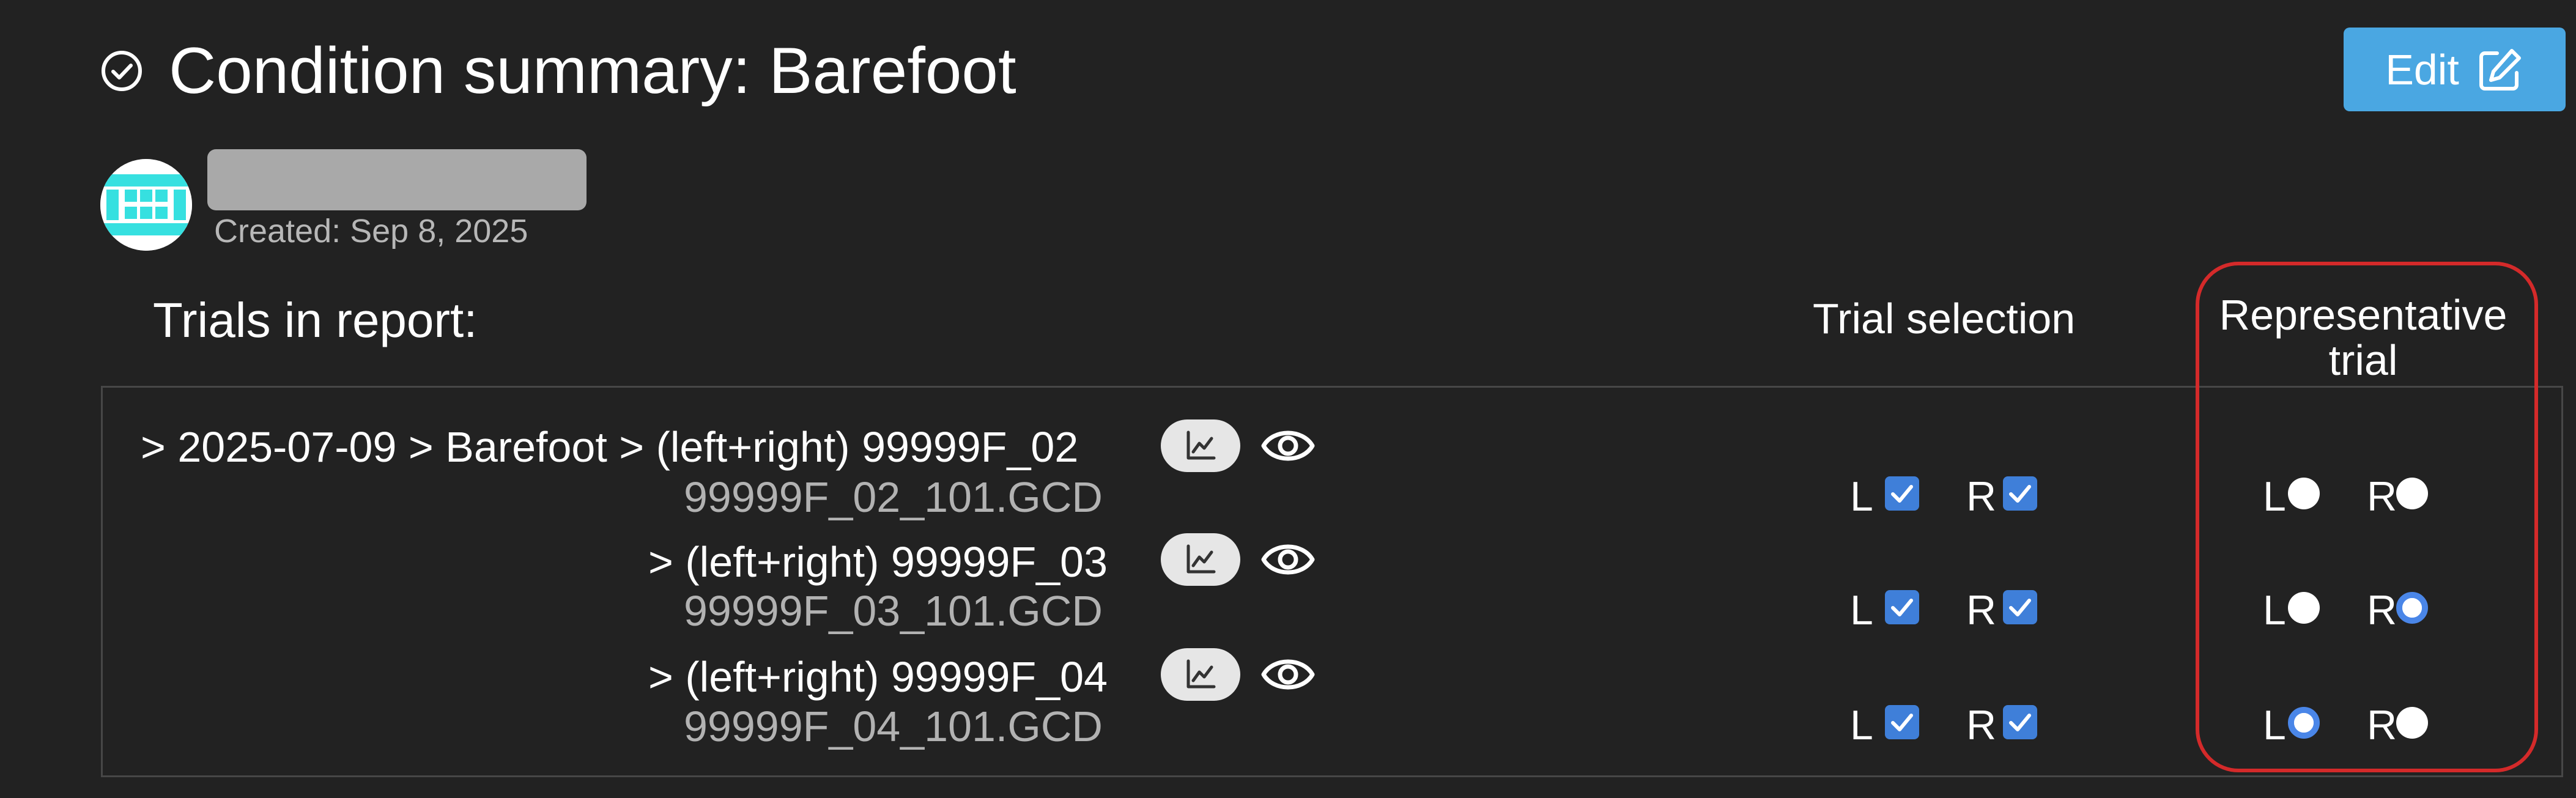 Image resolution: width=2576 pixels, height=798 pixels. What do you see at coordinates (2363, 337) in the screenshot?
I see `representative-trial-header: Representative trial` at bounding box center [2363, 337].